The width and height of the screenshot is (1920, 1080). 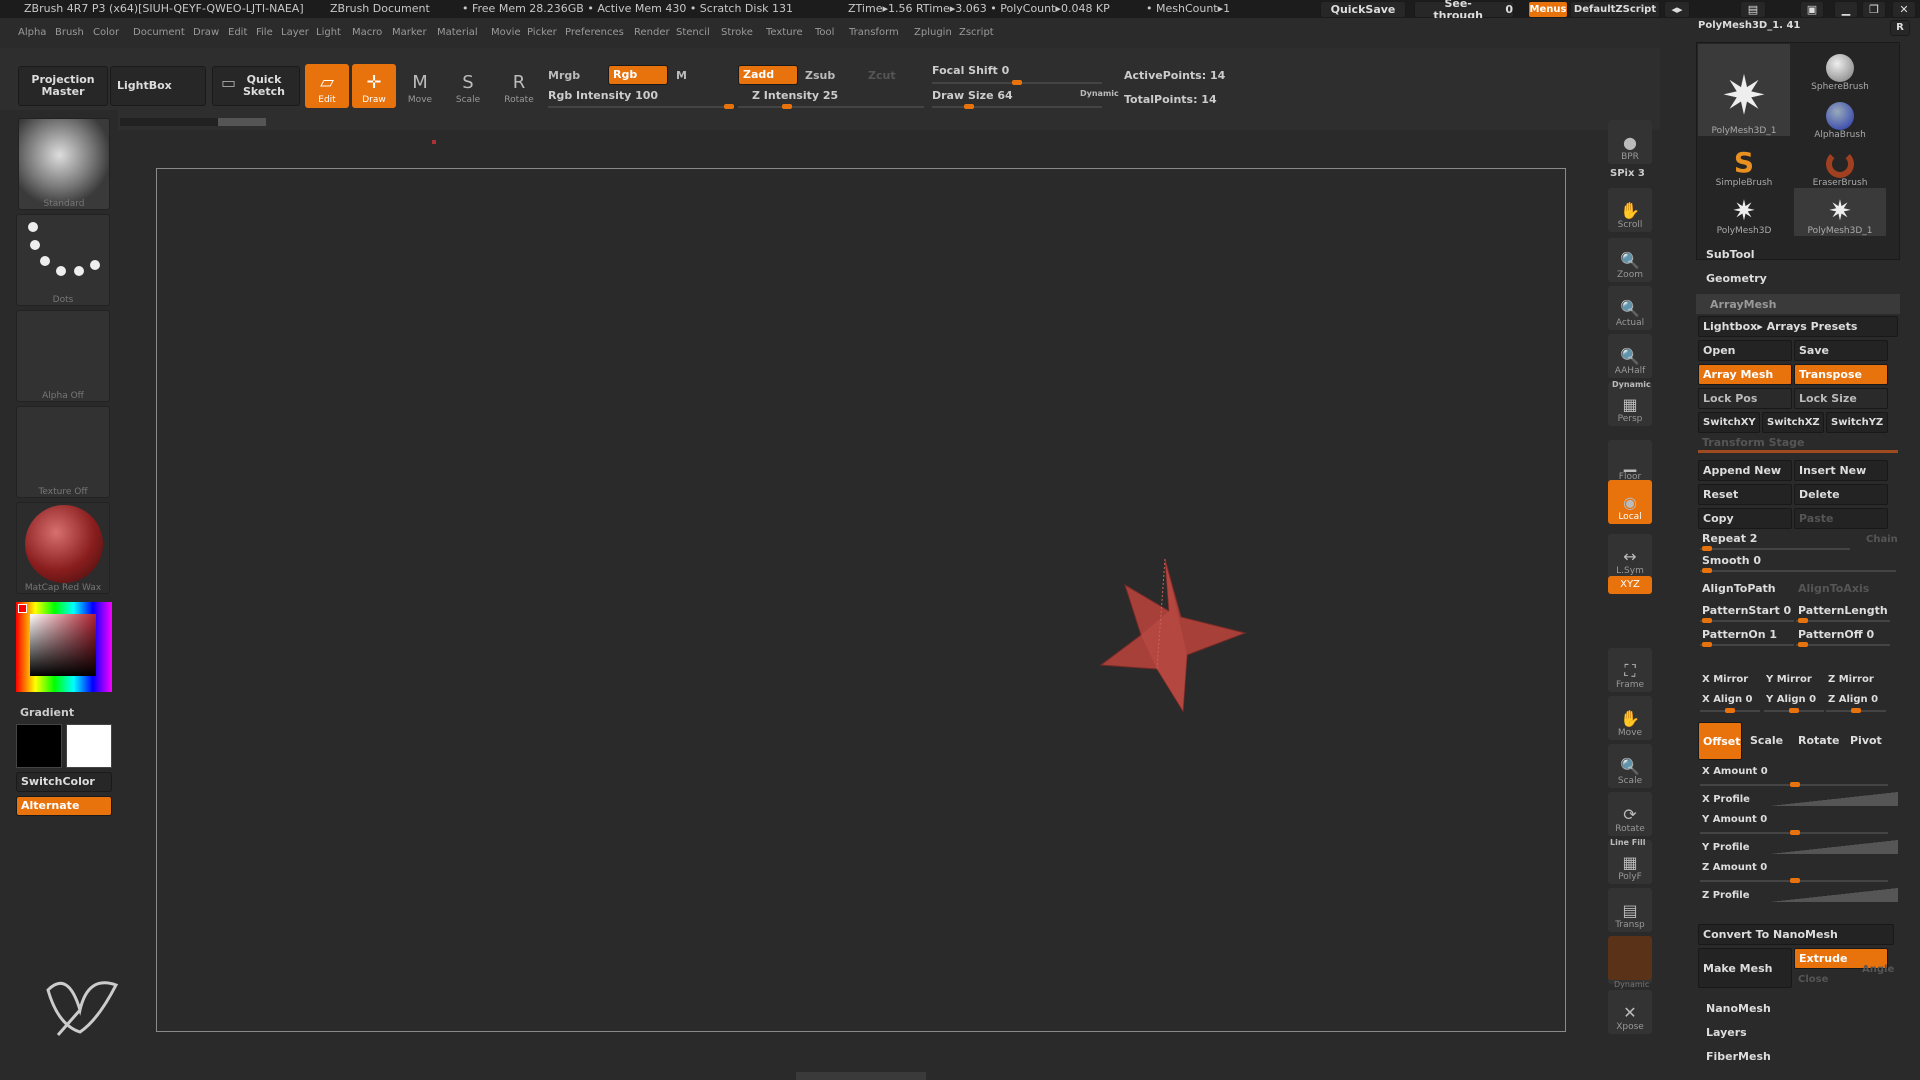 What do you see at coordinates (106, 32) in the screenshot?
I see `menu-color: Color` at bounding box center [106, 32].